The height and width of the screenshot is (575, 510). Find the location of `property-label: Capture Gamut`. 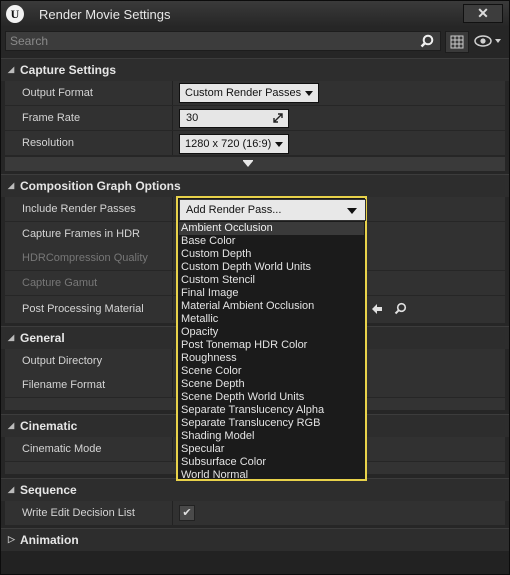

property-label: Capture Gamut is located at coordinates (60, 283).